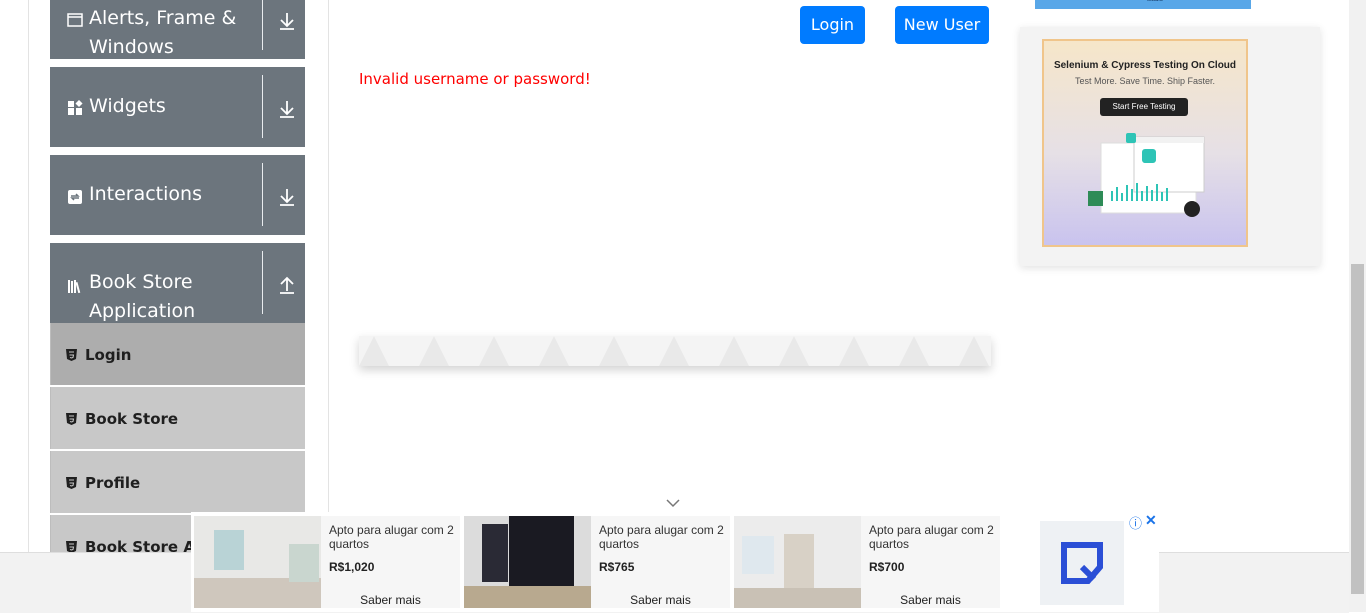 The height and width of the screenshot is (613, 1366). I want to click on sidebar-group-label: Book Store Application, so click(142, 296).